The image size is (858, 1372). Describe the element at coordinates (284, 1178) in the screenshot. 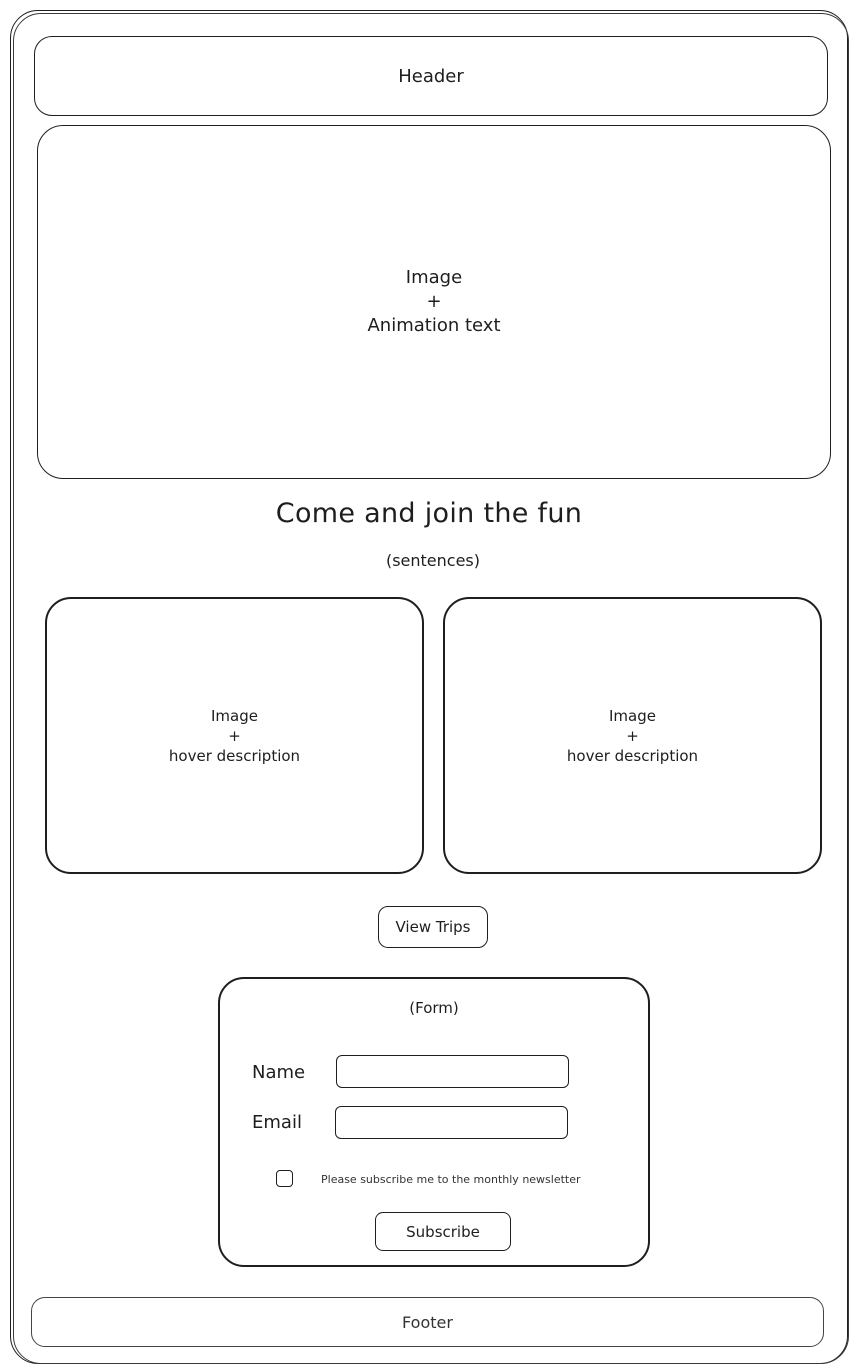

I see `newsletter-checkbox` at that location.